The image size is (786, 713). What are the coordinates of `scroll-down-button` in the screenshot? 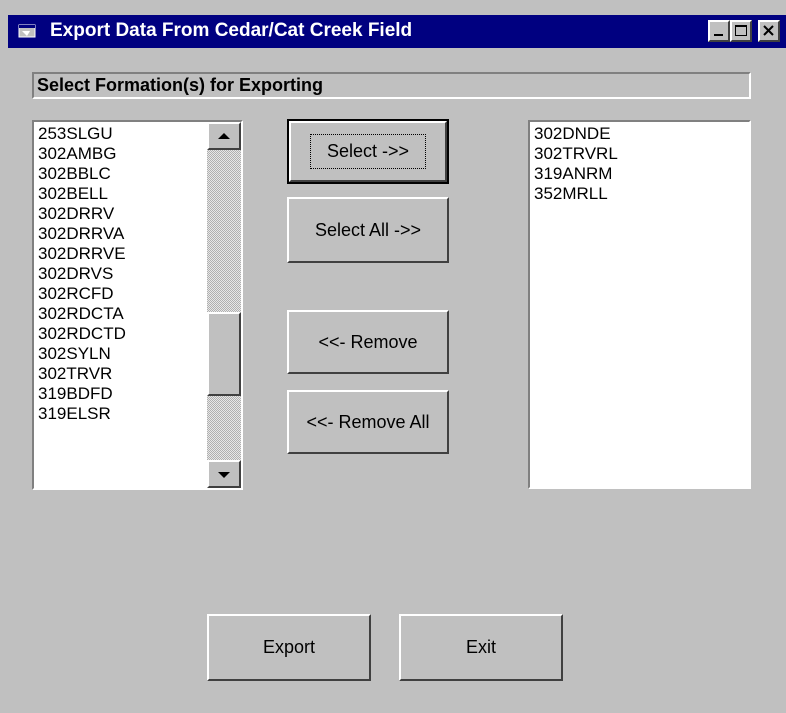 It's located at (224, 474).